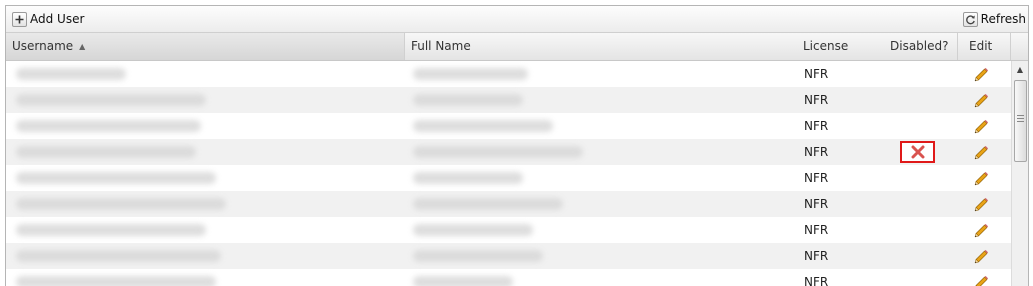 The image size is (1033, 286). I want to click on disabled-indicator, so click(917, 152).